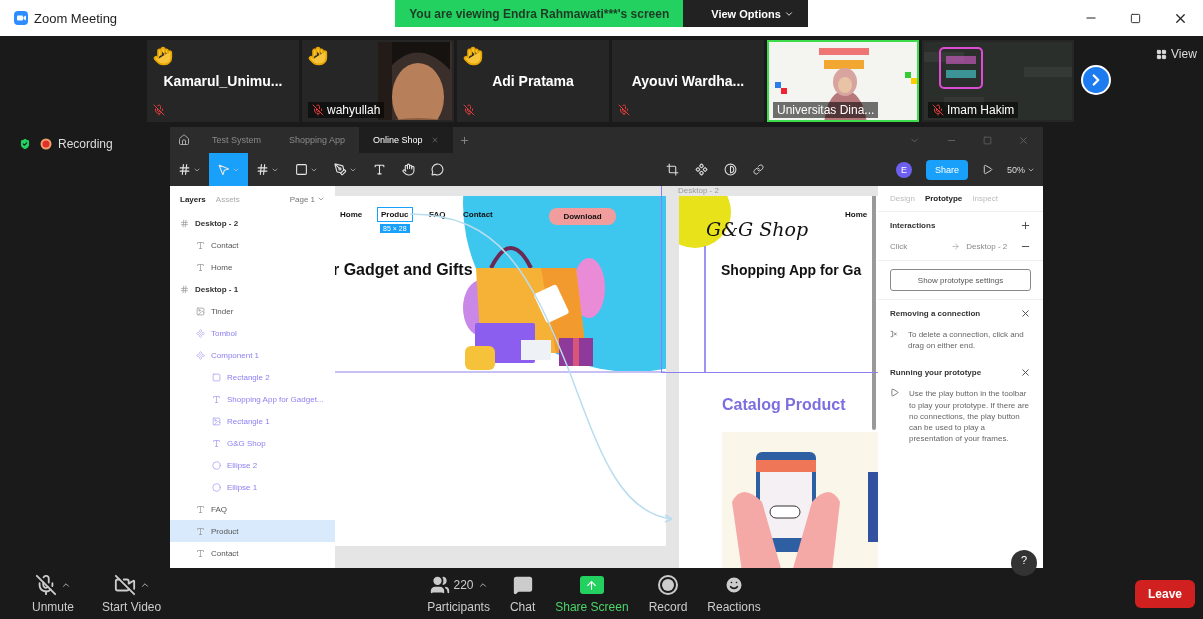 The width and height of the screenshot is (1203, 619). I want to click on crop-icon, so click(672, 169).